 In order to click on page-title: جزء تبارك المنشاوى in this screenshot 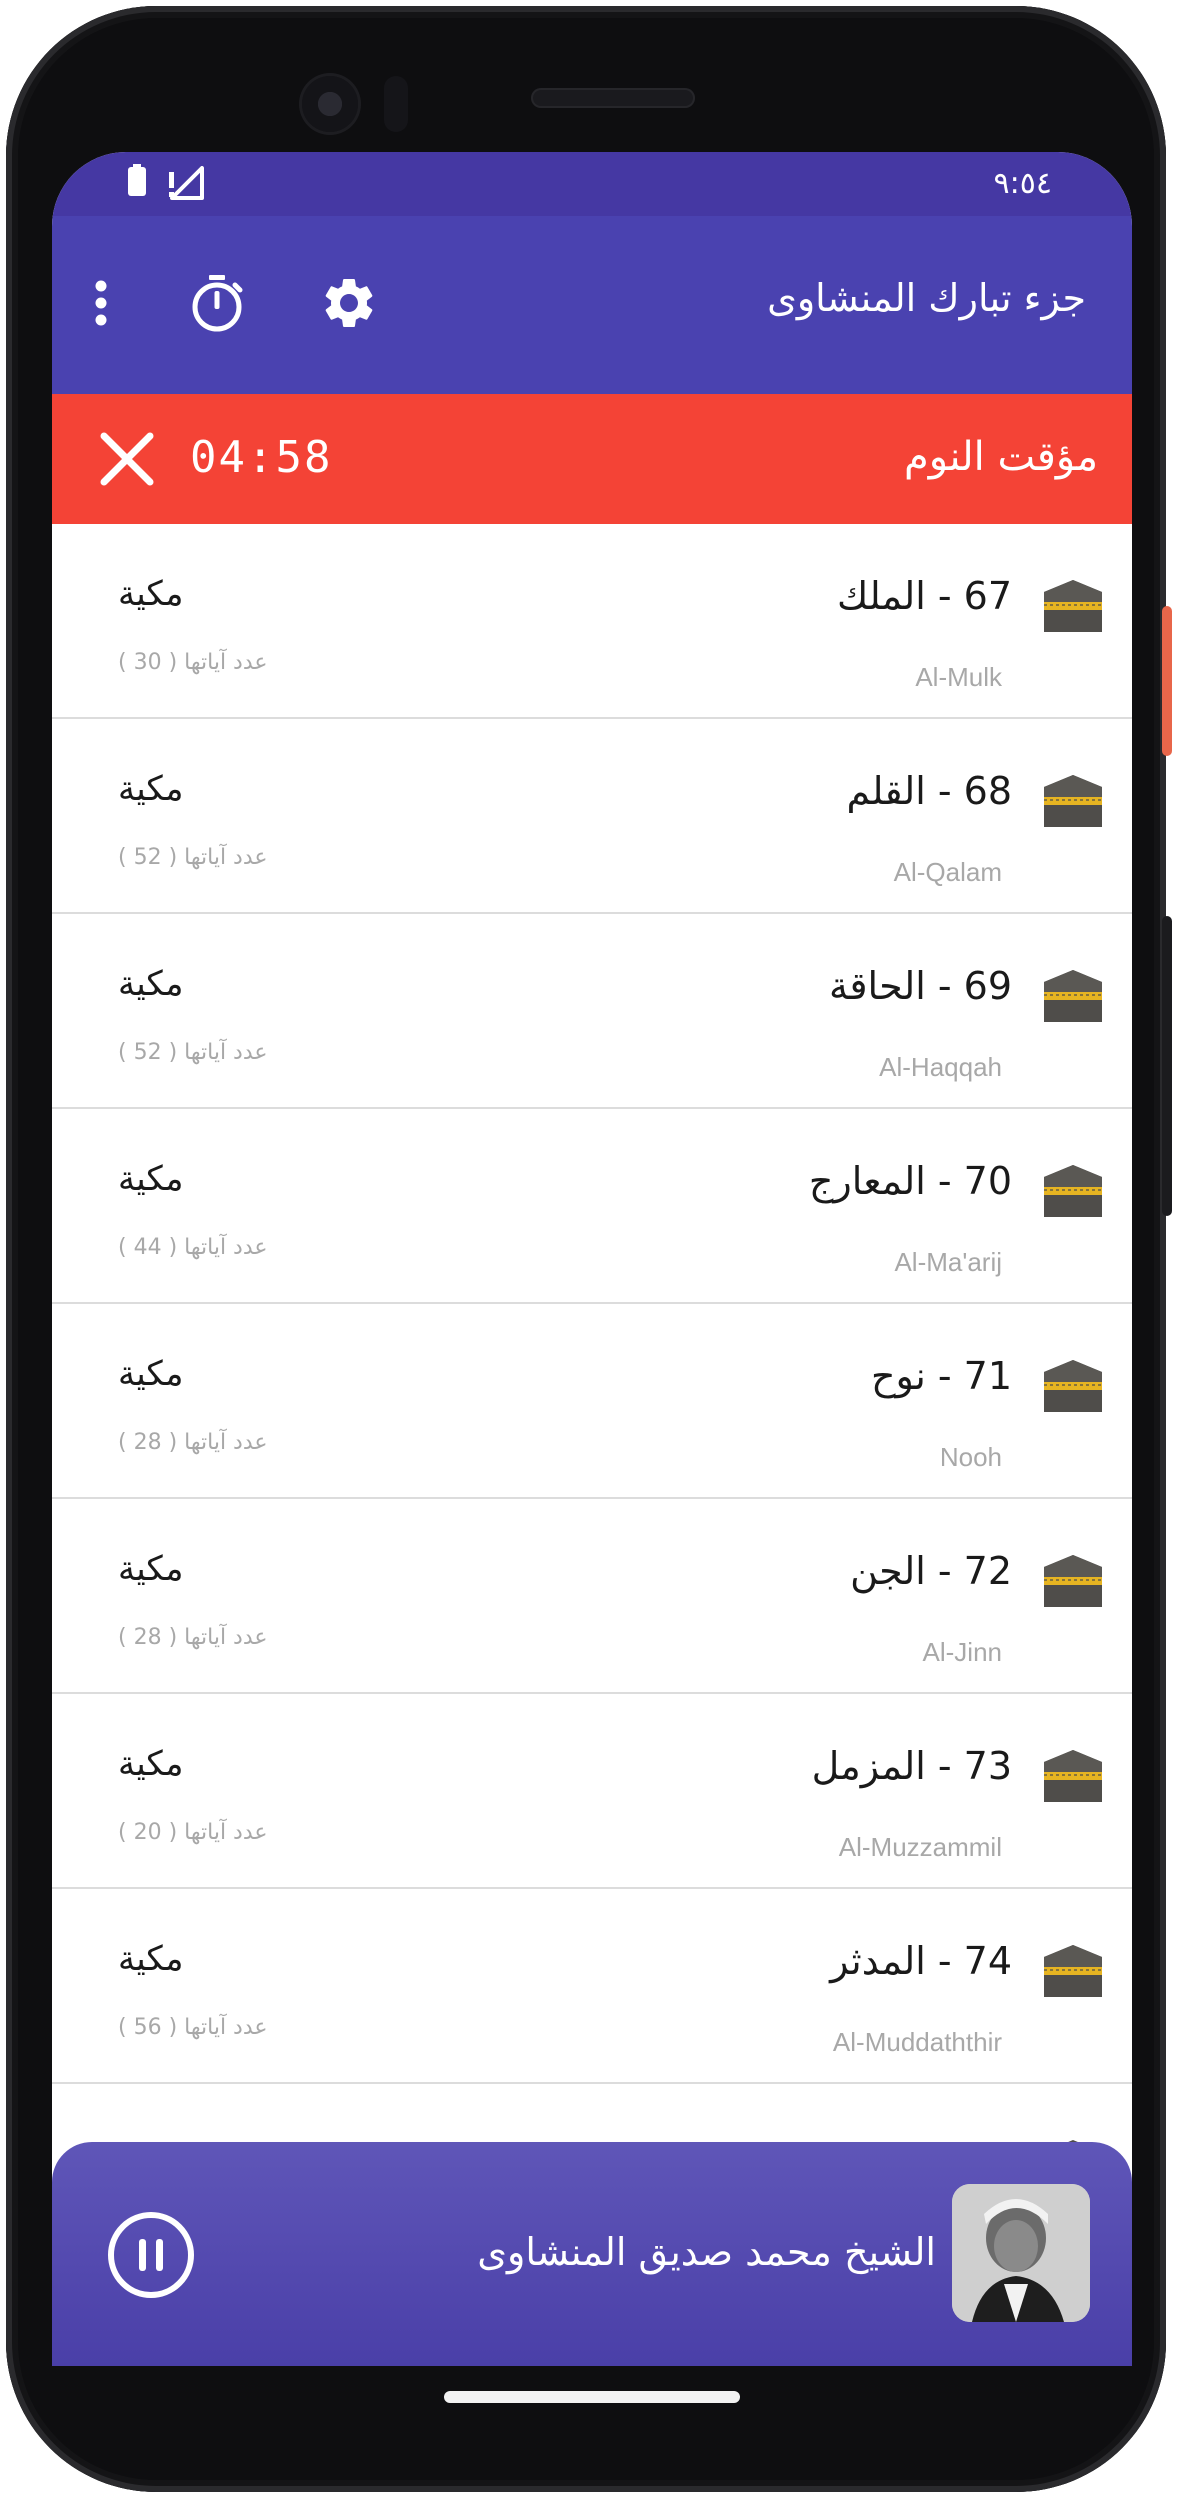, I will do `click(926, 298)`.